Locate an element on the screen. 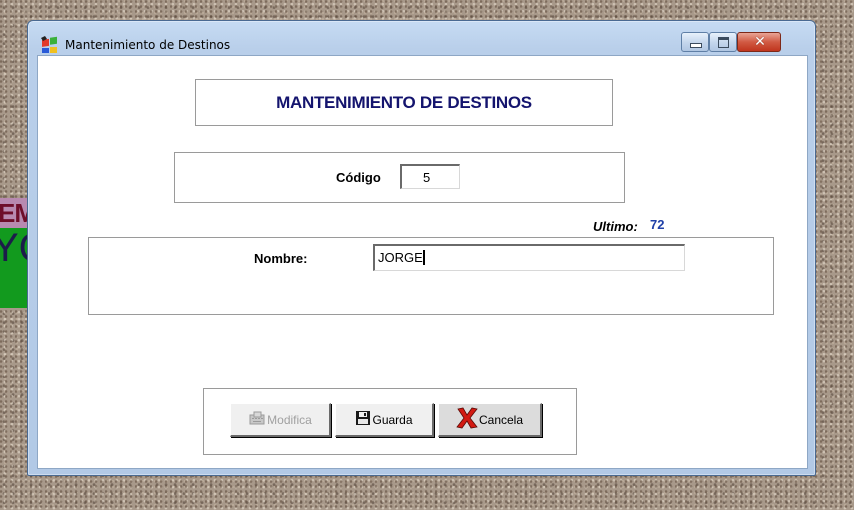 This screenshot has height=510, width=854. codigo-panel: Código 5 is located at coordinates (399, 177).